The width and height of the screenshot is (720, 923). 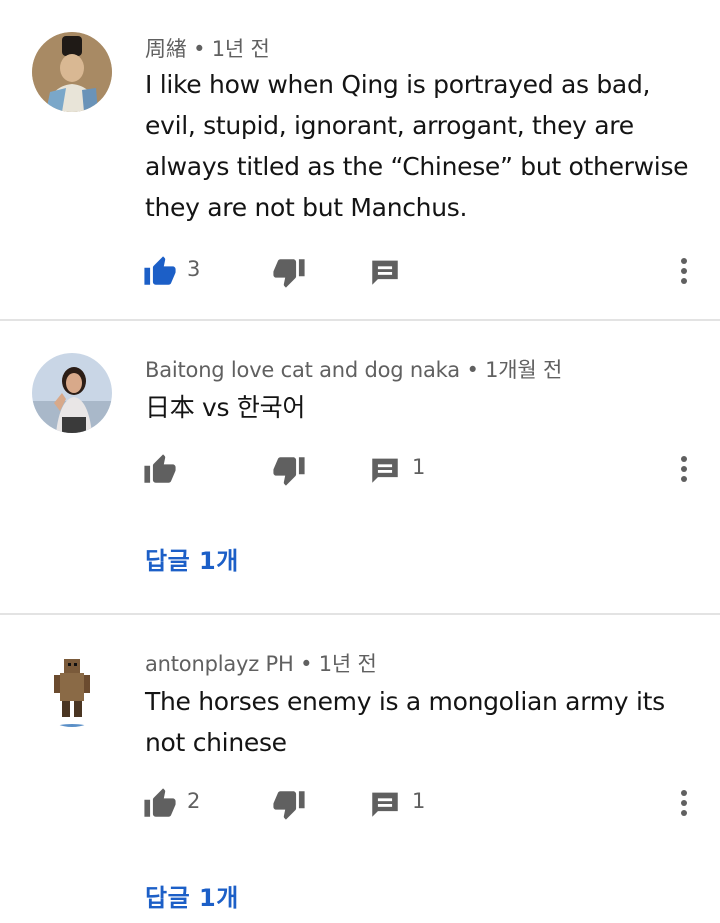 I want to click on comment-actions: 2 1, so click(x=360, y=807).